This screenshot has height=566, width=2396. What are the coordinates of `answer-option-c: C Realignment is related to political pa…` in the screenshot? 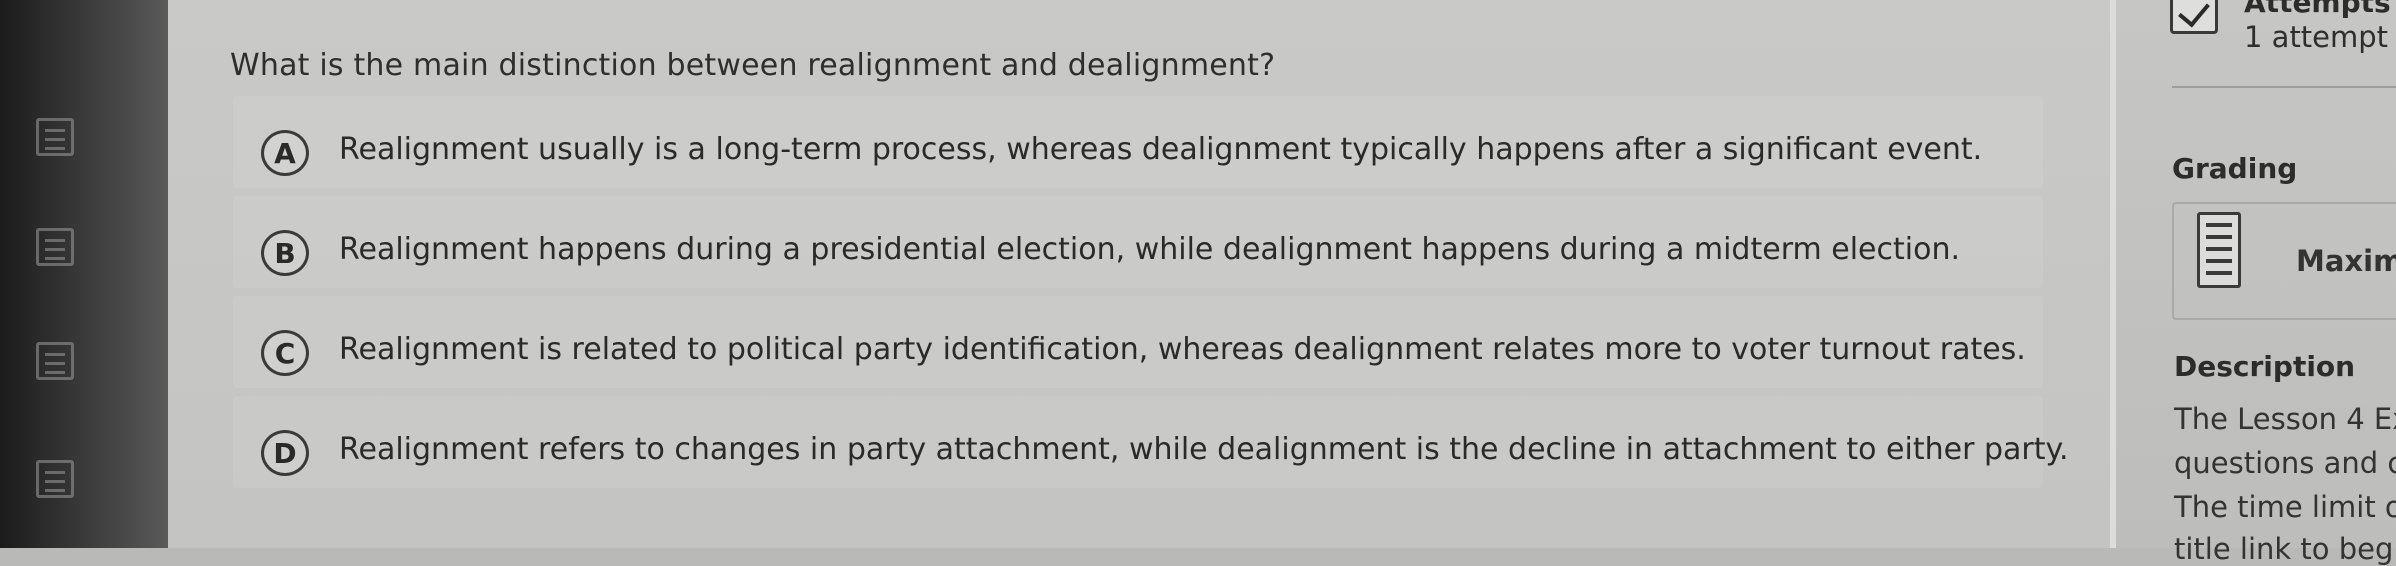 It's located at (1138, 342).